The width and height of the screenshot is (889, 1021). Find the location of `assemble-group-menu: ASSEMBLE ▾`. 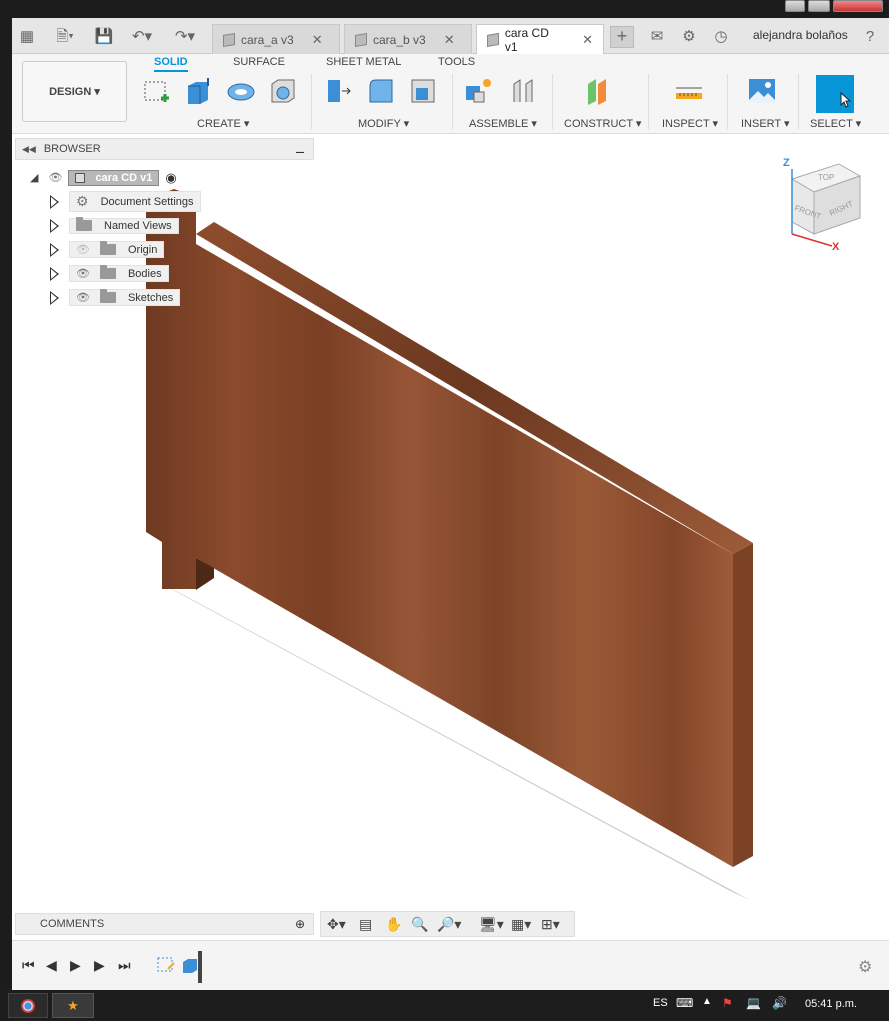

assemble-group-menu: ASSEMBLE ▾ is located at coordinates (503, 123).